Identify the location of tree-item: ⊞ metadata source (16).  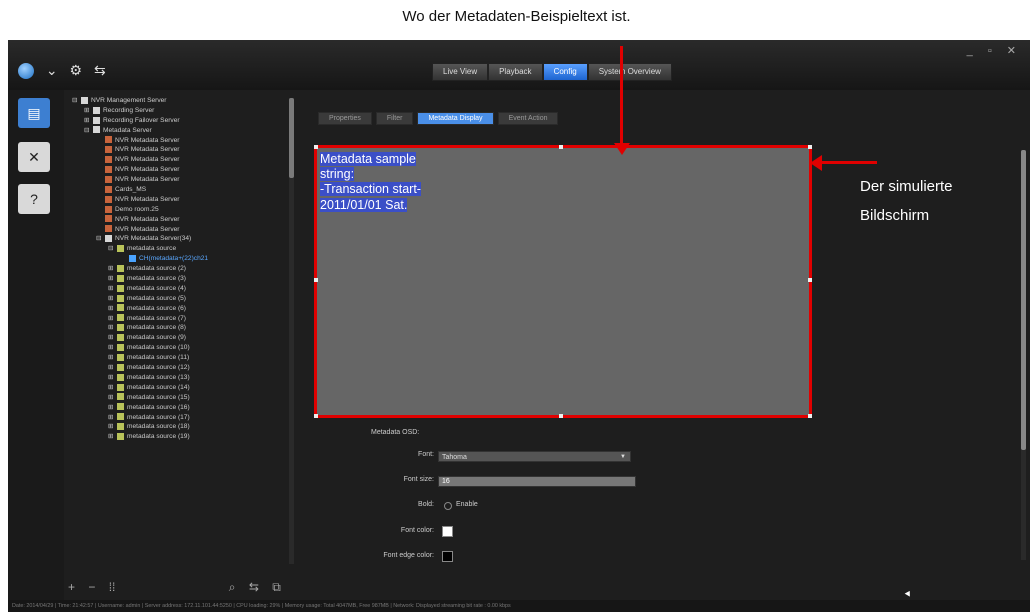
(178, 408).